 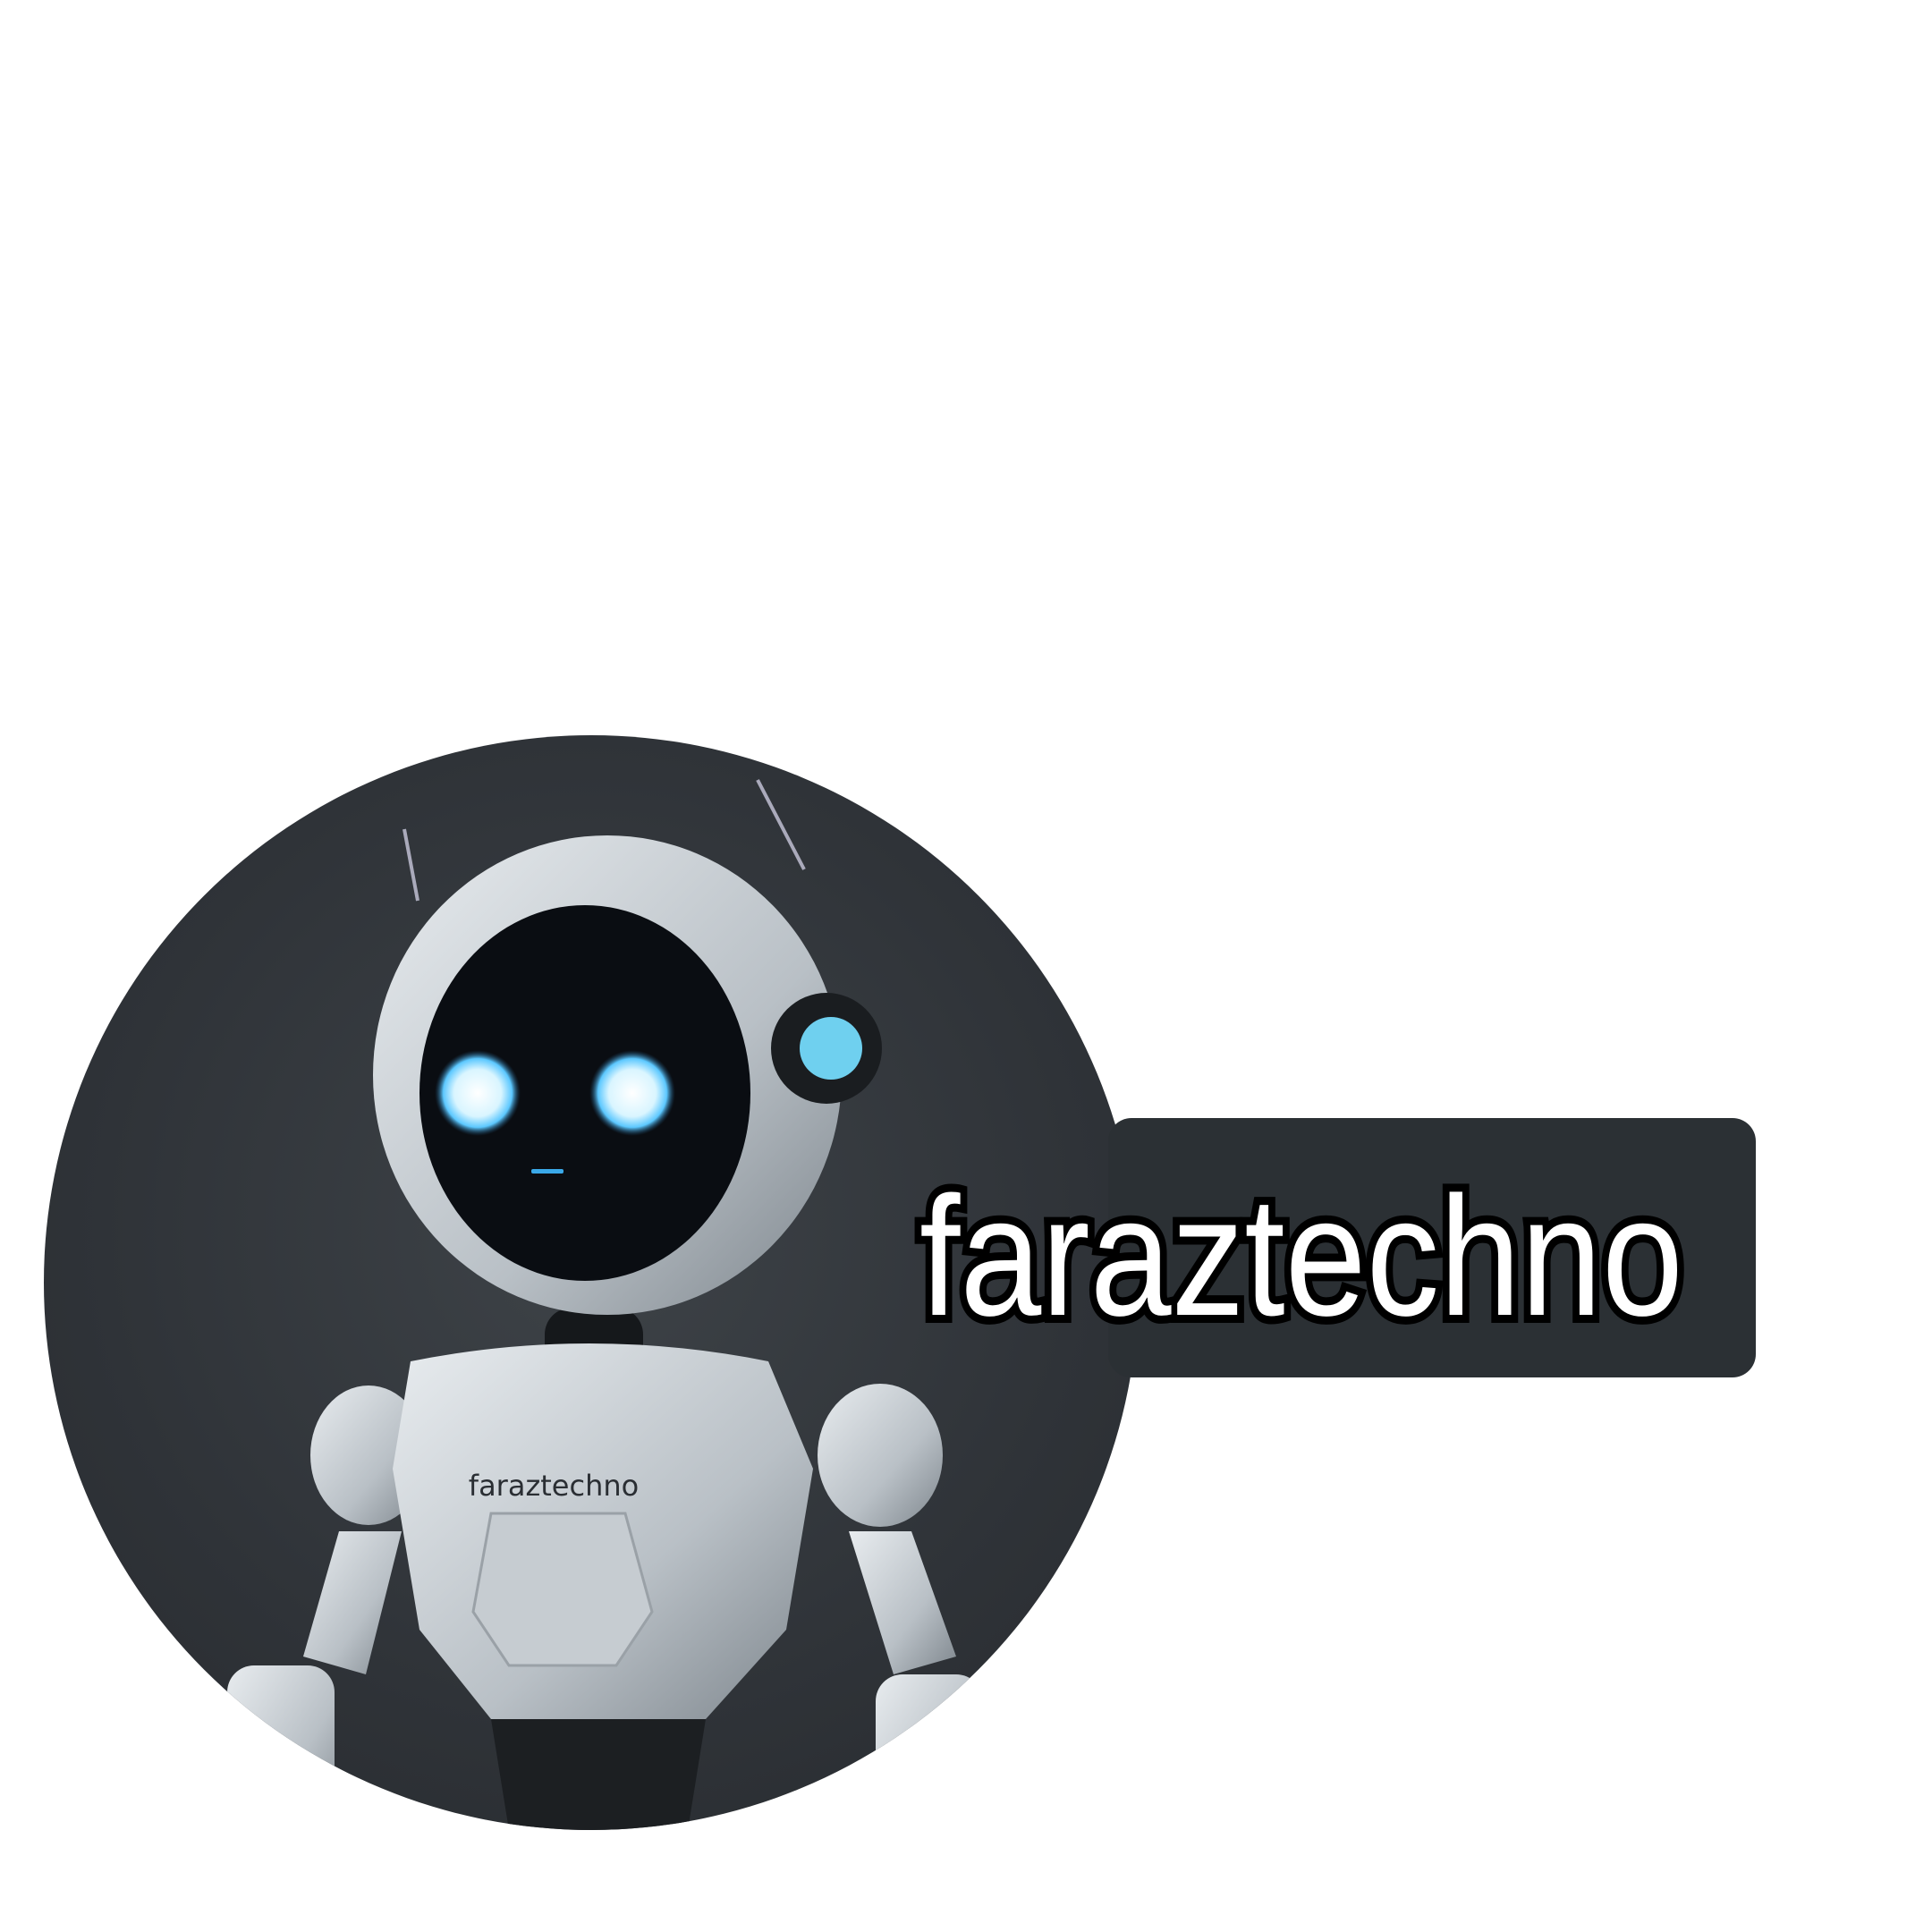 I want to click on username-label: faraztechno, so click(x=1301, y=1257).